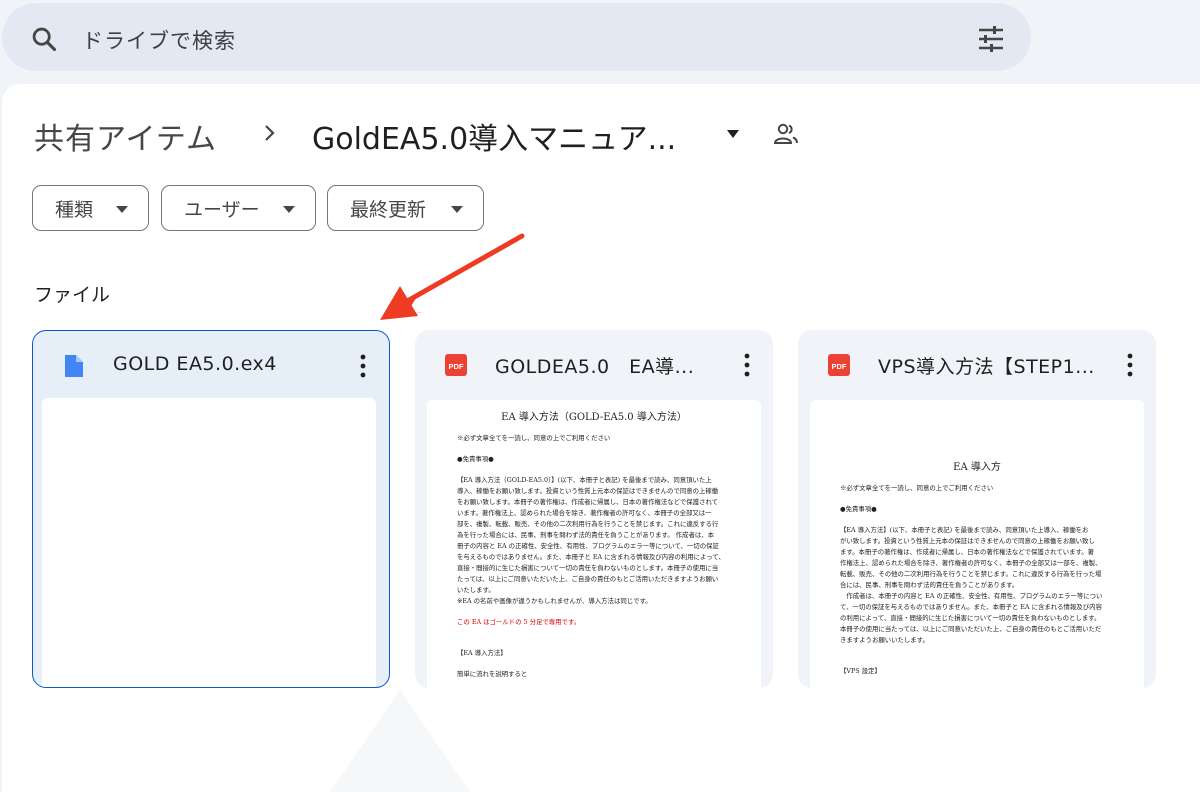 The height and width of the screenshot is (792, 1200). I want to click on preview-line: います。著作権法上、認められた場合を除き、著作権者の許可なく、本冊子の全部又は一, so click(584, 513).